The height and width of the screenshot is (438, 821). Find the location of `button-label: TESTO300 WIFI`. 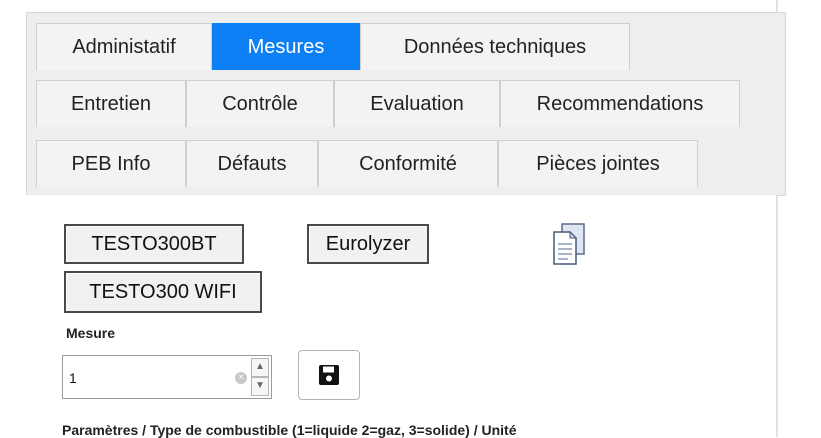

button-label: TESTO300 WIFI is located at coordinates (163, 291).